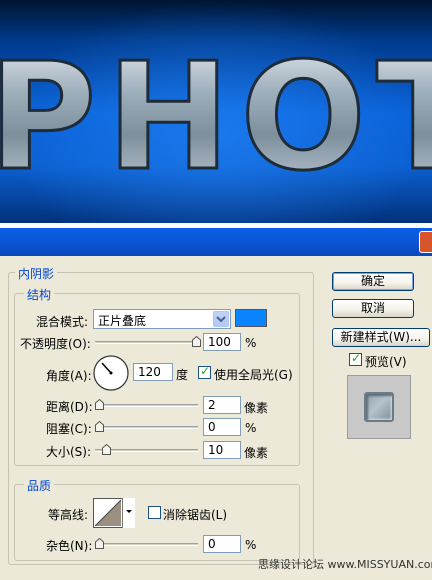 The width and height of the screenshot is (432, 580). I want to click on size-unit: 像素, so click(256, 453).